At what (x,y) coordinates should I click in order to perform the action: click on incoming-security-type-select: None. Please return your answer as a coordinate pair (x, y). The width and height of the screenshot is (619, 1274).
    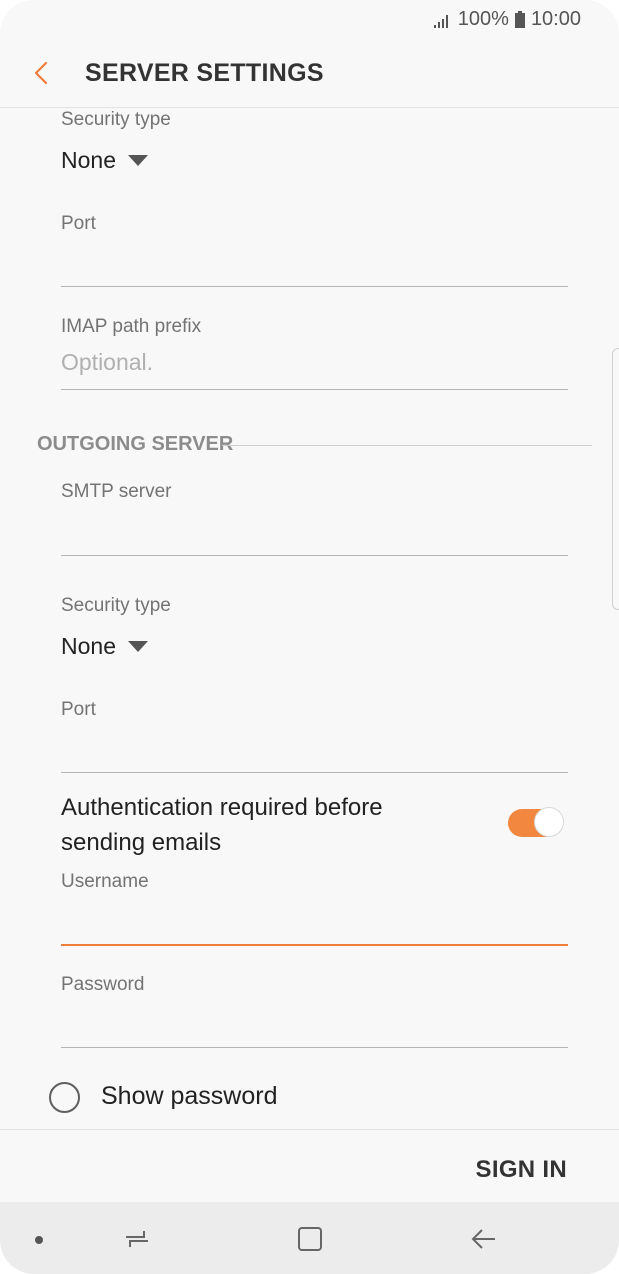
    Looking at the image, I should click on (104, 160).